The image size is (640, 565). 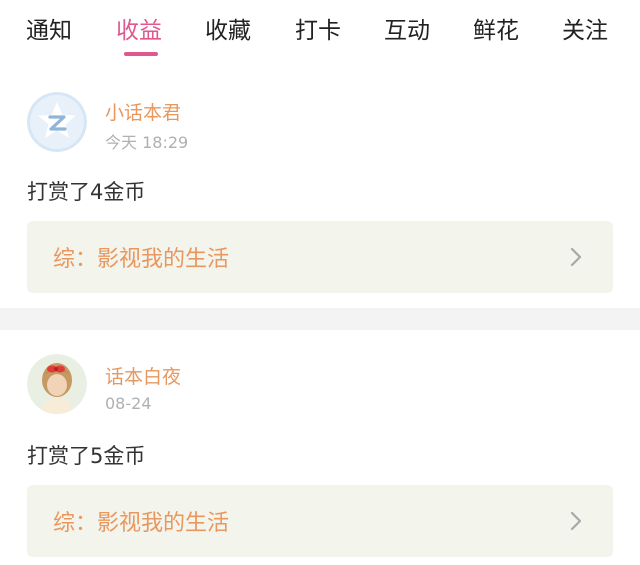 I want to click on tab-checkin: 打卡, so click(x=318, y=31).